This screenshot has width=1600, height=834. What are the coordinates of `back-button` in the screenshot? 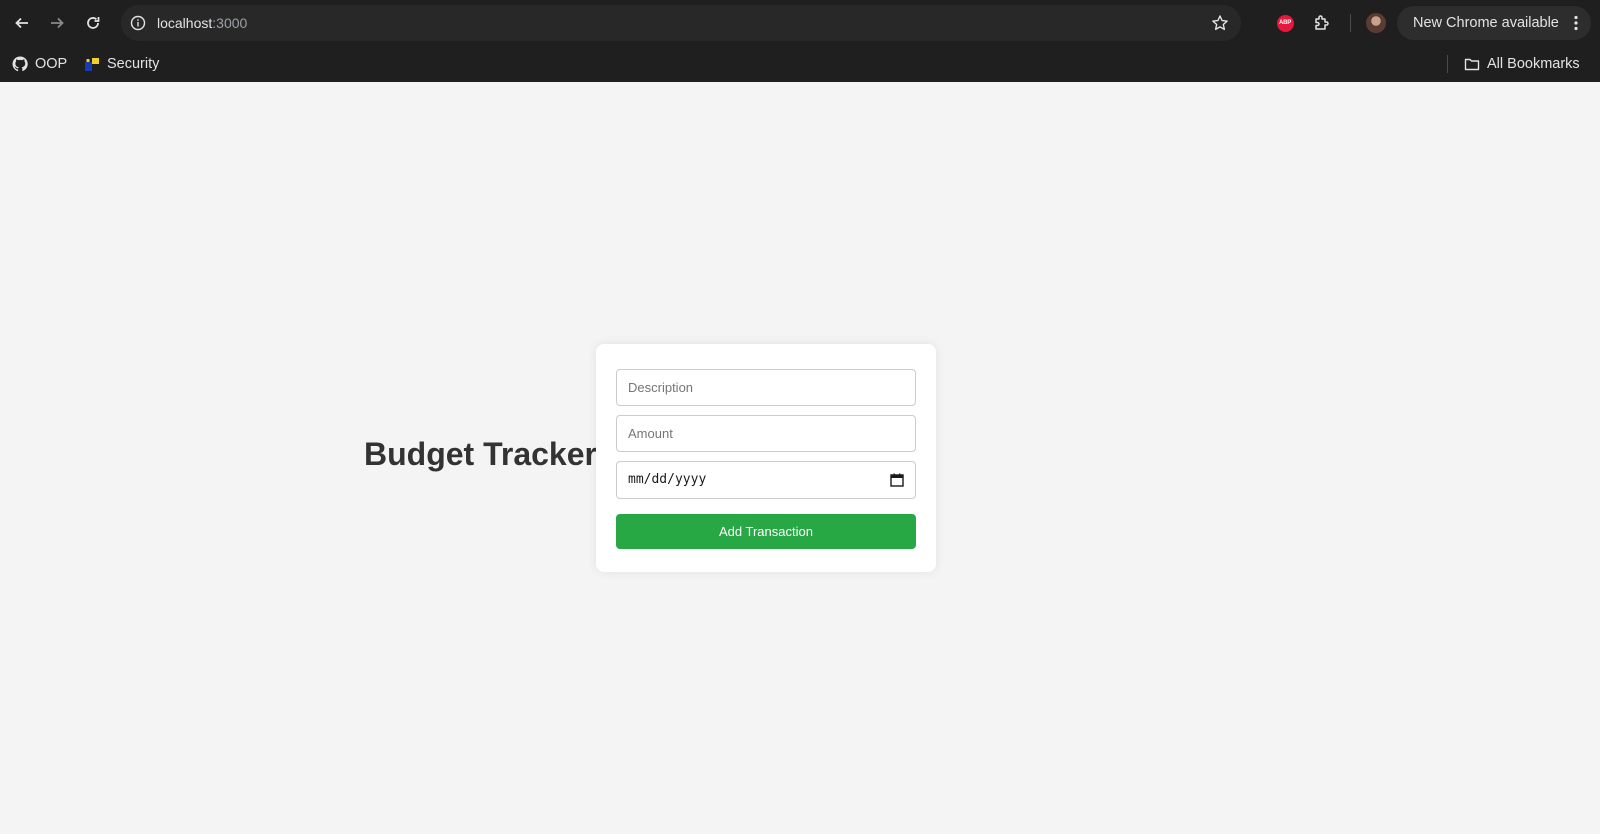 It's located at (22, 23).